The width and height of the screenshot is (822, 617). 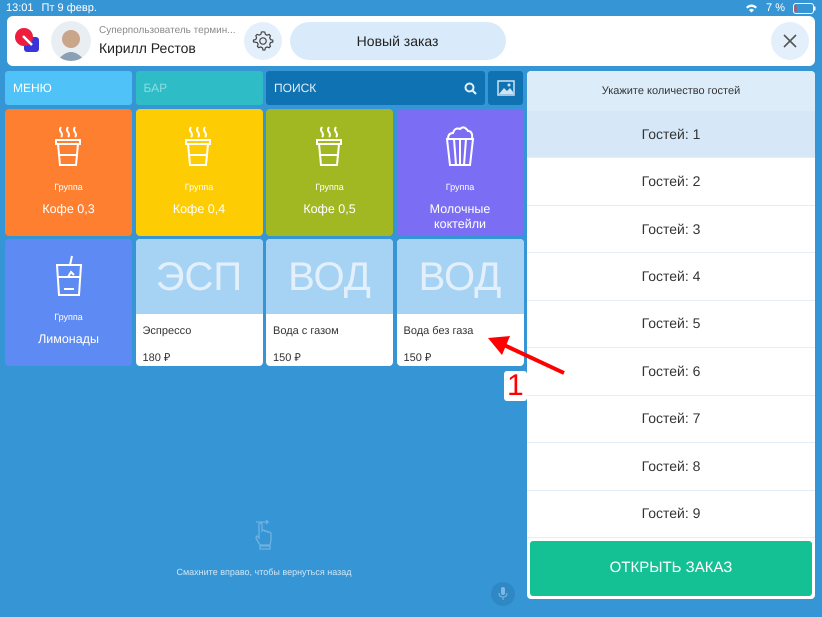 What do you see at coordinates (515, 386) in the screenshot?
I see `annotation-number: 1` at bounding box center [515, 386].